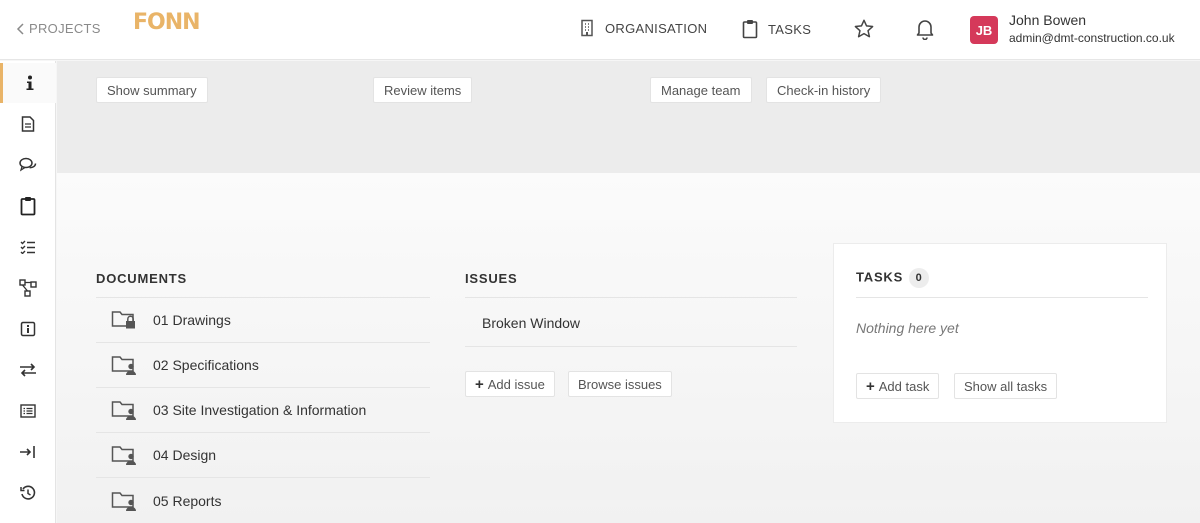 This screenshot has height=523, width=1200. Describe the element at coordinates (187, 500) in the screenshot. I see `folder-label: 05 Reports` at that location.